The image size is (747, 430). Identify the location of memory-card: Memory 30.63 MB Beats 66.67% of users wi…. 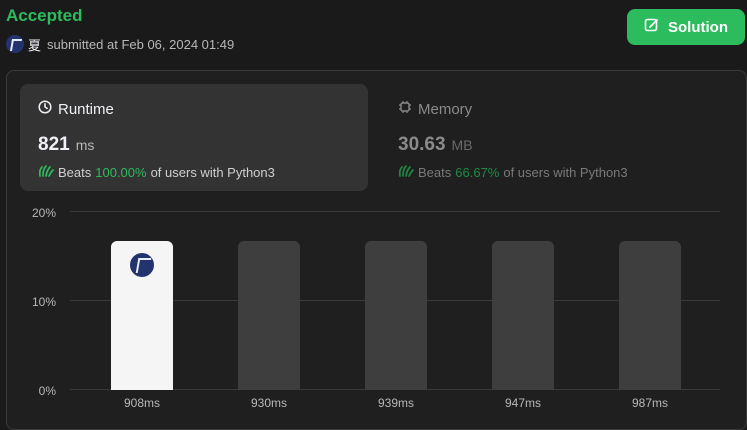
(554, 137).